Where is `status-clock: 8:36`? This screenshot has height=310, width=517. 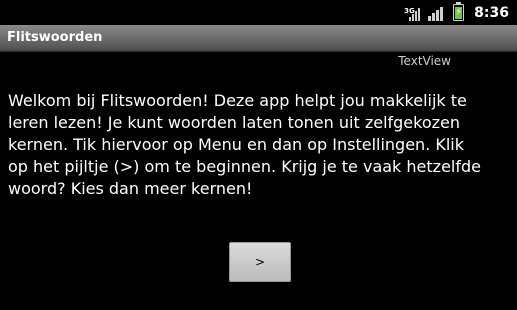 status-clock: 8:36 is located at coordinates (491, 12).